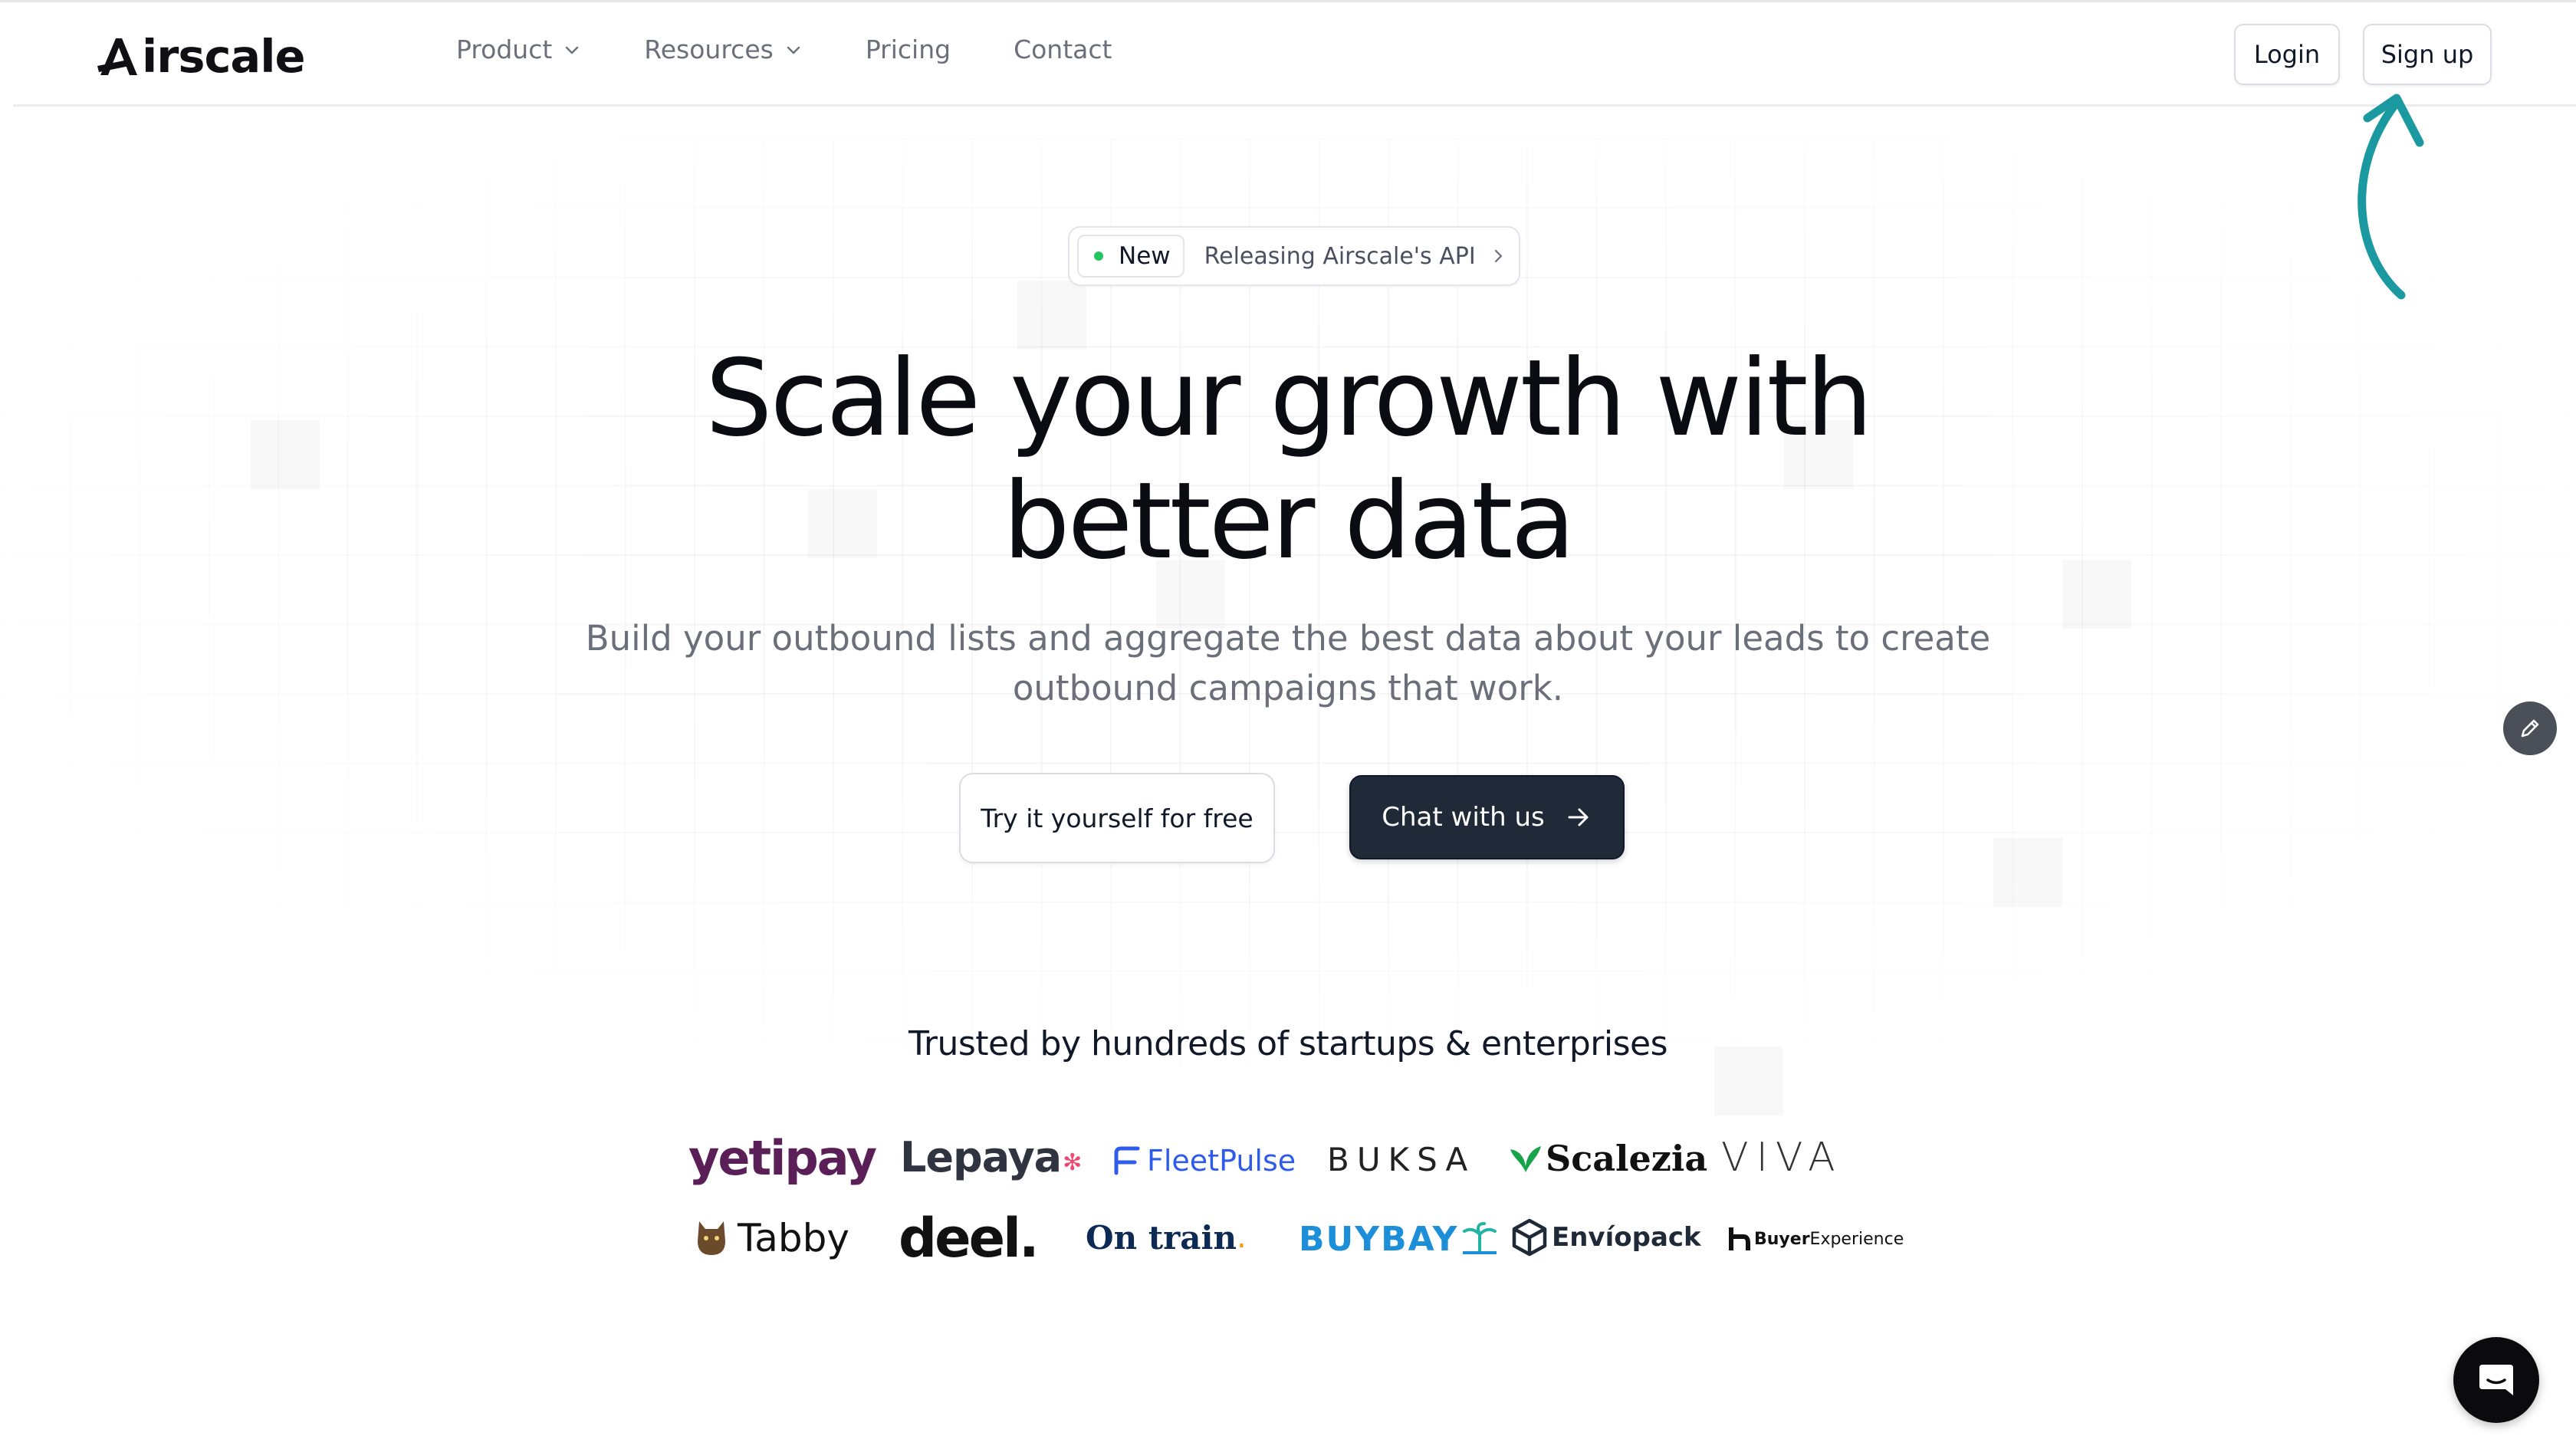 This screenshot has height=1449, width=2576. I want to click on buyer-experience-mark-icon, so click(1740, 1239).